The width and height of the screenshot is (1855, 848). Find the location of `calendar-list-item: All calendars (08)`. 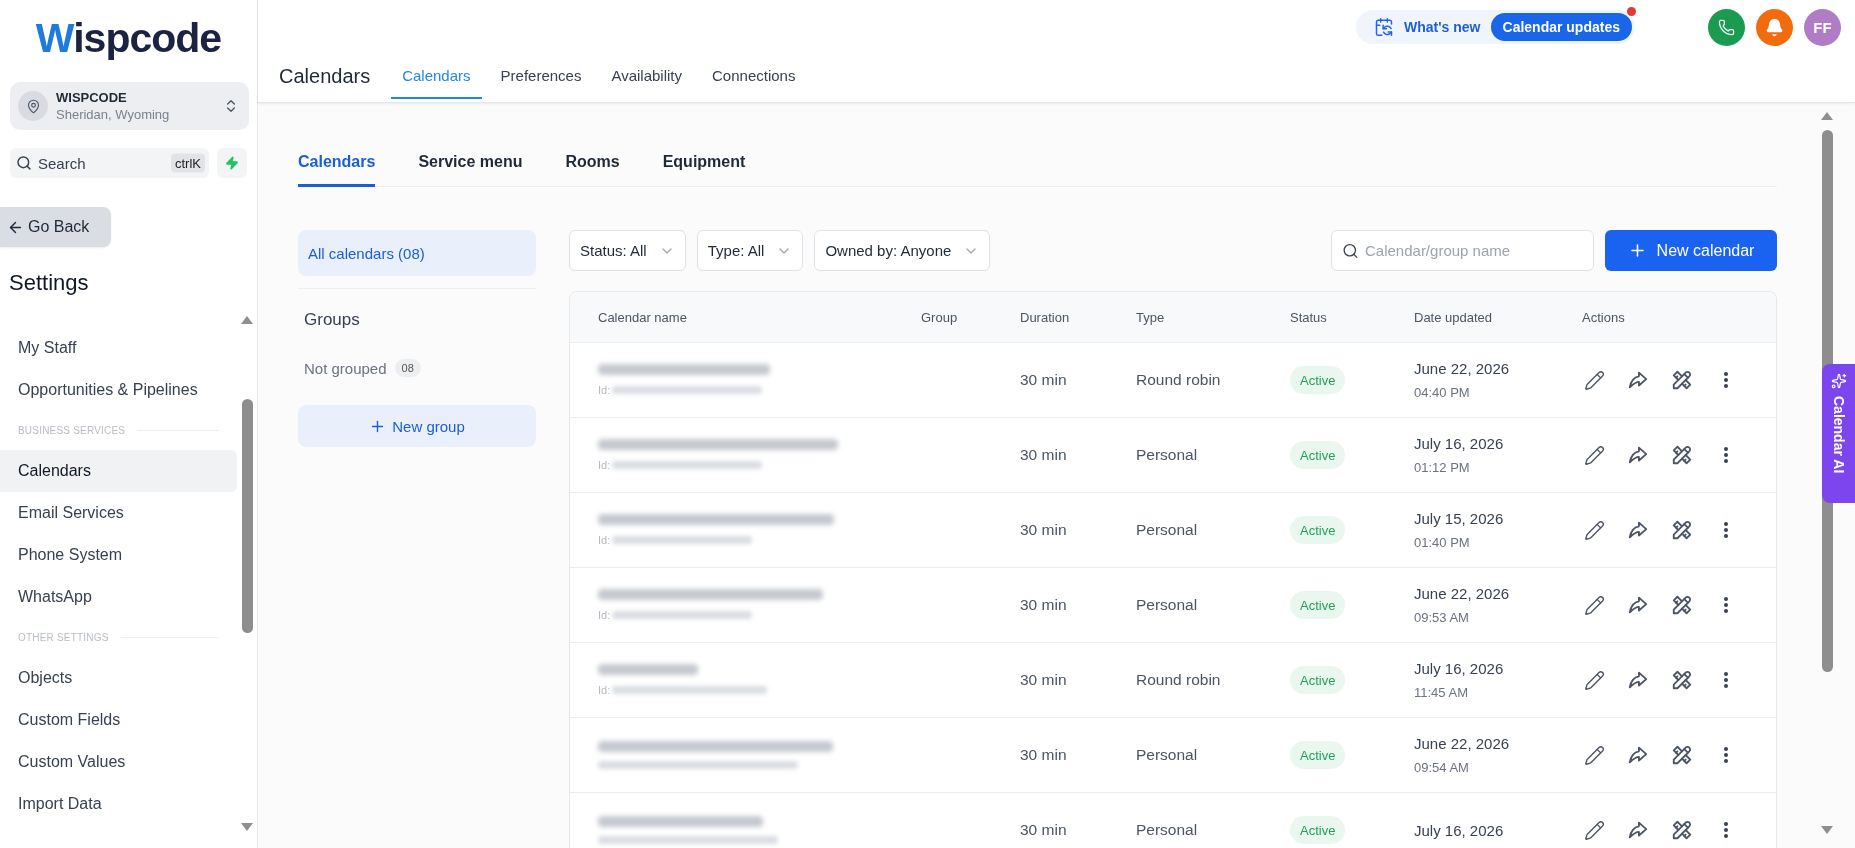

calendar-list-item: All calendars (08) is located at coordinates (417, 253).